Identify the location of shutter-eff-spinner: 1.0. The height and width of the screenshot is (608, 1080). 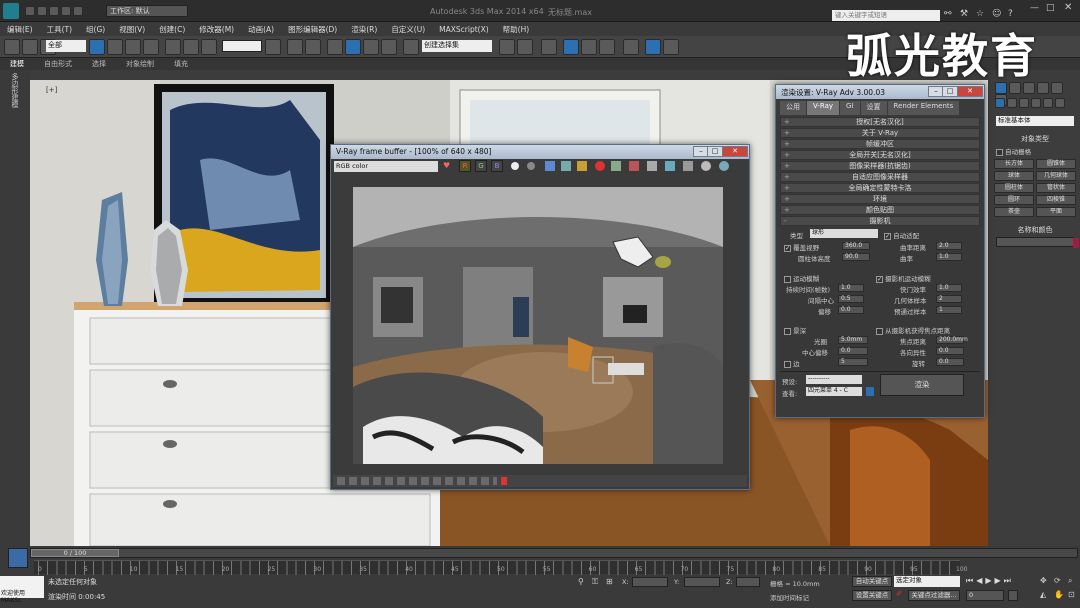
(949, 288).